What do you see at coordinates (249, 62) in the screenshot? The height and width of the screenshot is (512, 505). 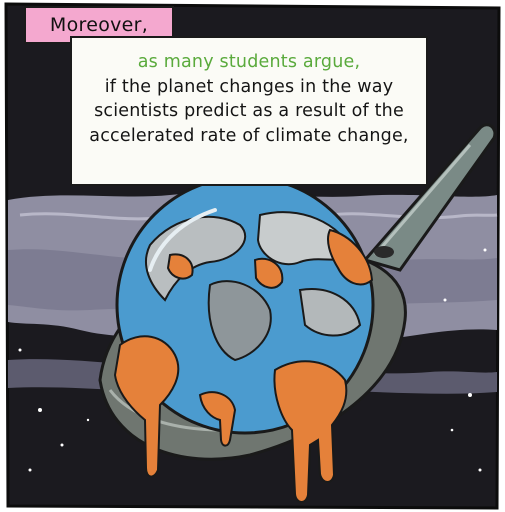 I see `caption-lead-text: as many students argue,` at bounding box center [249, 62].